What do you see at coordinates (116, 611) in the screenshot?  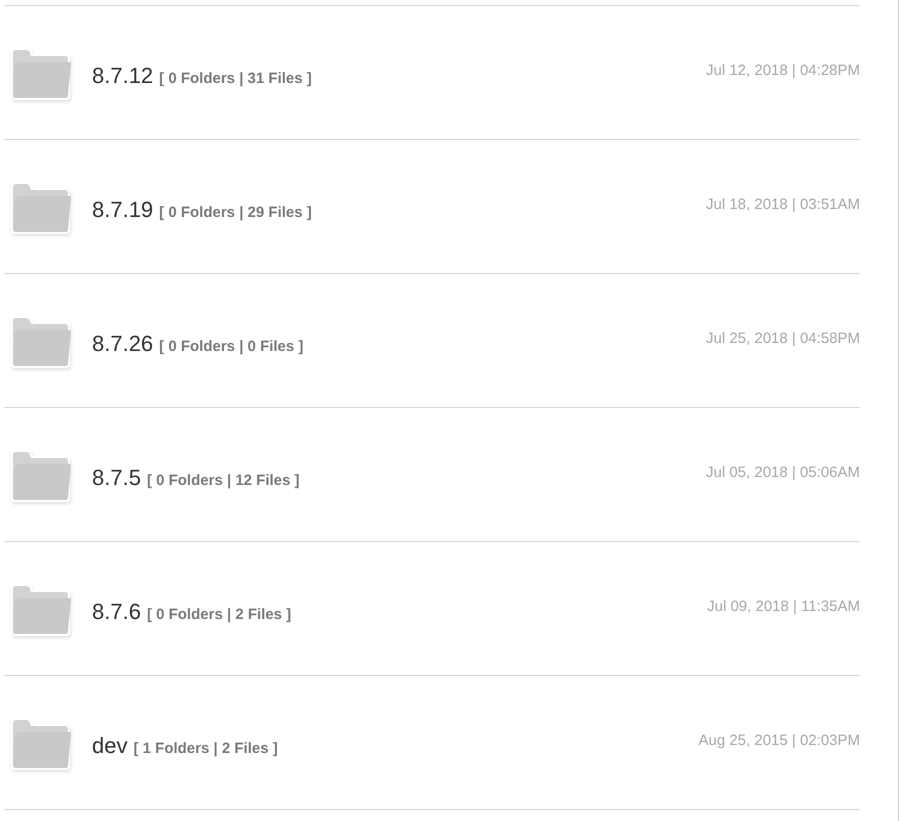 I see `folder-name: 8.7.6` at bounding box center [116, 611].